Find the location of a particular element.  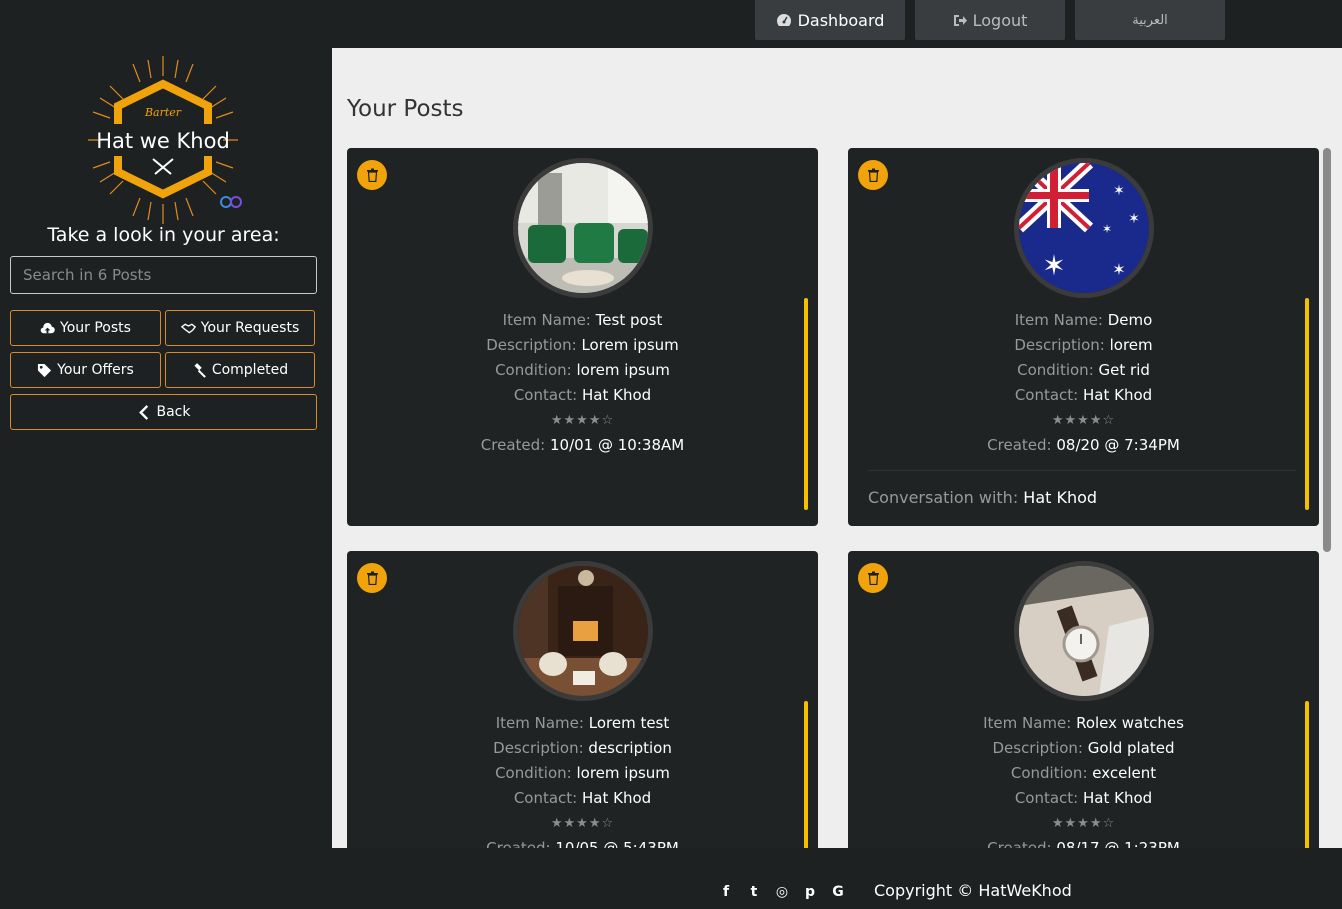

post-item-name: Lorem test is located at coordinates (629, 723).